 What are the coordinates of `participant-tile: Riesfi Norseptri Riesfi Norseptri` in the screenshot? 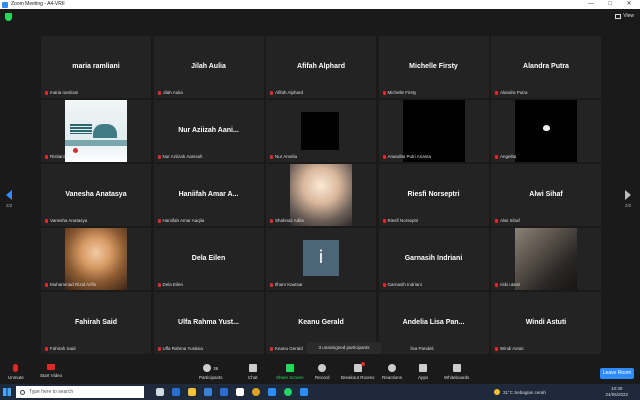 It's located at (433, 195).